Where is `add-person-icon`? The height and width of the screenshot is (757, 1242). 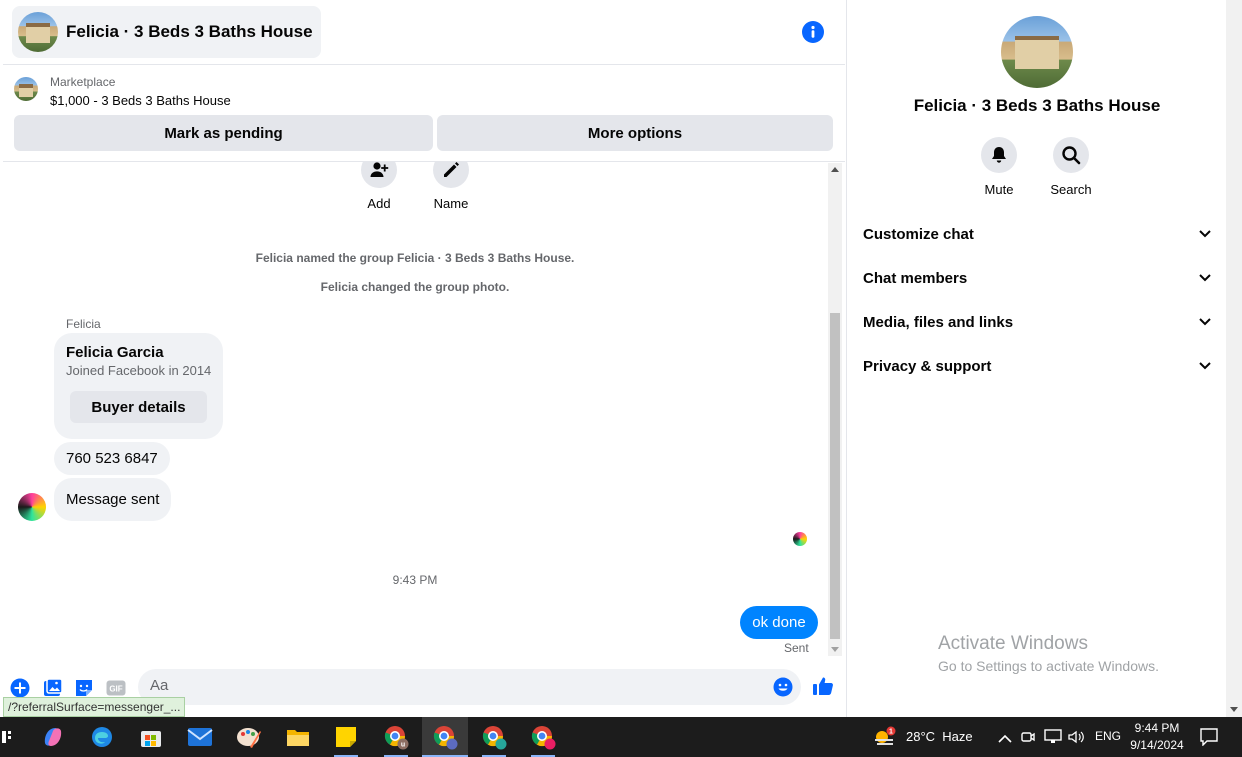
add-person-icon is located at coordinates (379, 175).